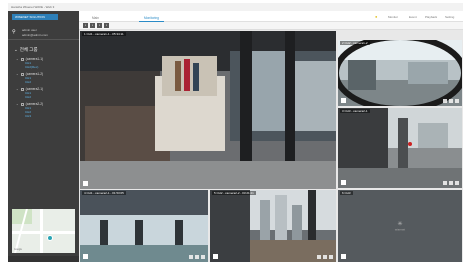  I want to click on map-road, so click(41, 231).